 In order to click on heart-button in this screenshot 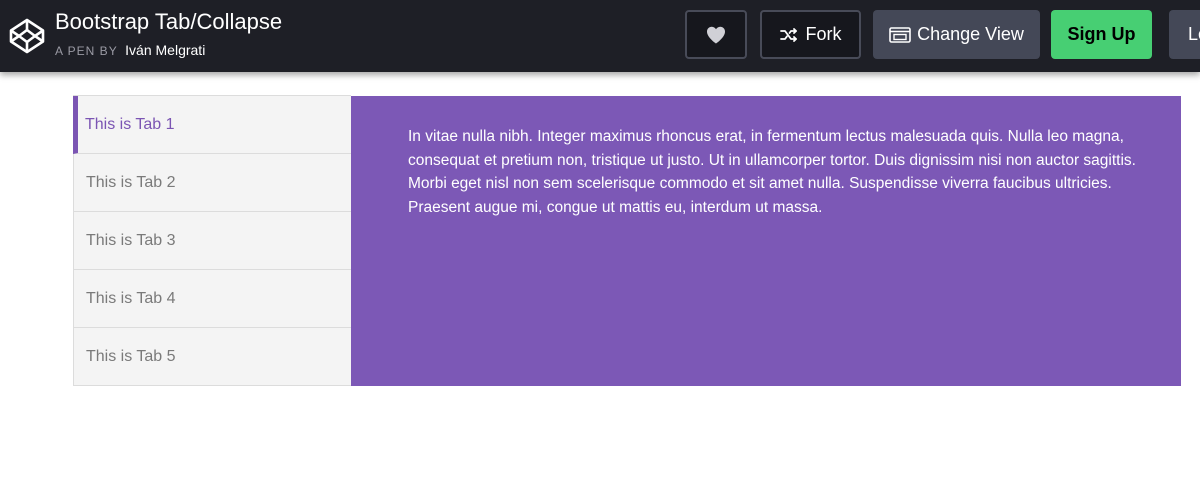, I will do `click(716, 34)`.